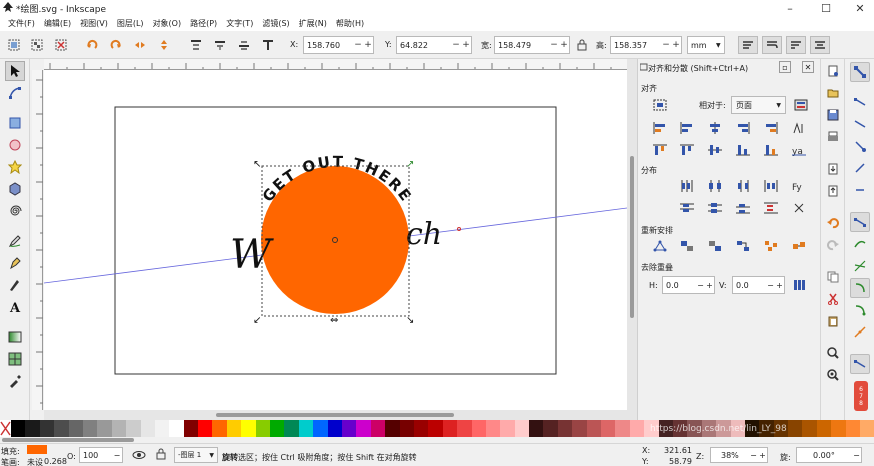 This screenshot has height=466, width=874. What do you see at coordinates (743, 246) in the screenshot?
I see `exchange-clockwise-icon` at bounding box center [743, 246].